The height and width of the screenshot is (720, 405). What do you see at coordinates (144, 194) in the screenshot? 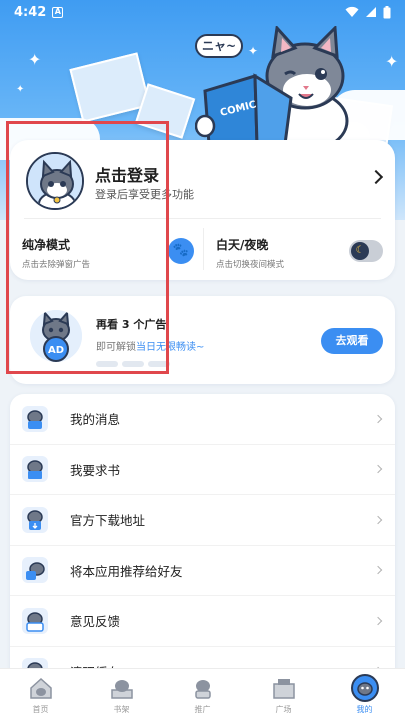
I see `login-subtitle: 登录后享受更多功能` at bounding box center [144, 194].